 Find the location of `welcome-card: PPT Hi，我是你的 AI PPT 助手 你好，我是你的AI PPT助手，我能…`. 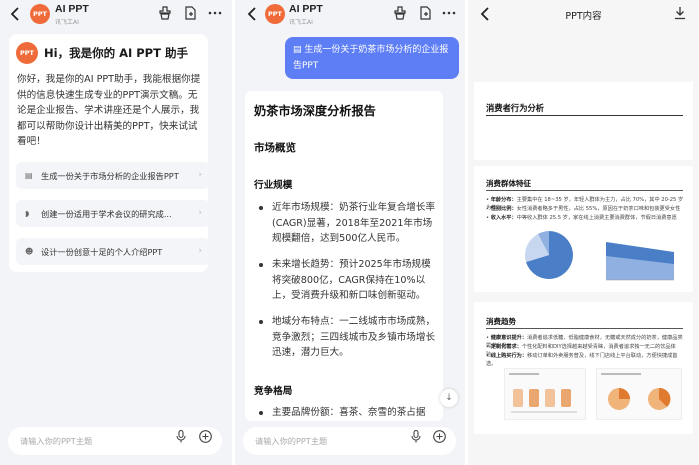

welcome-card: PPT Hi，我是你的 AI PPT 助手 你好，我是你的AI PPT助手，我能… is located at coordinates (109, 153).